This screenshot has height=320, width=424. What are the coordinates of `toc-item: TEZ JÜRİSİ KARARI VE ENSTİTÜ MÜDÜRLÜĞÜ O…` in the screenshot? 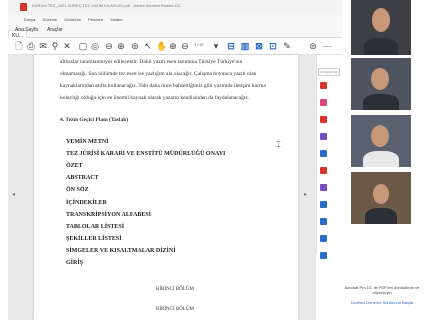 It's located at (146, 154).